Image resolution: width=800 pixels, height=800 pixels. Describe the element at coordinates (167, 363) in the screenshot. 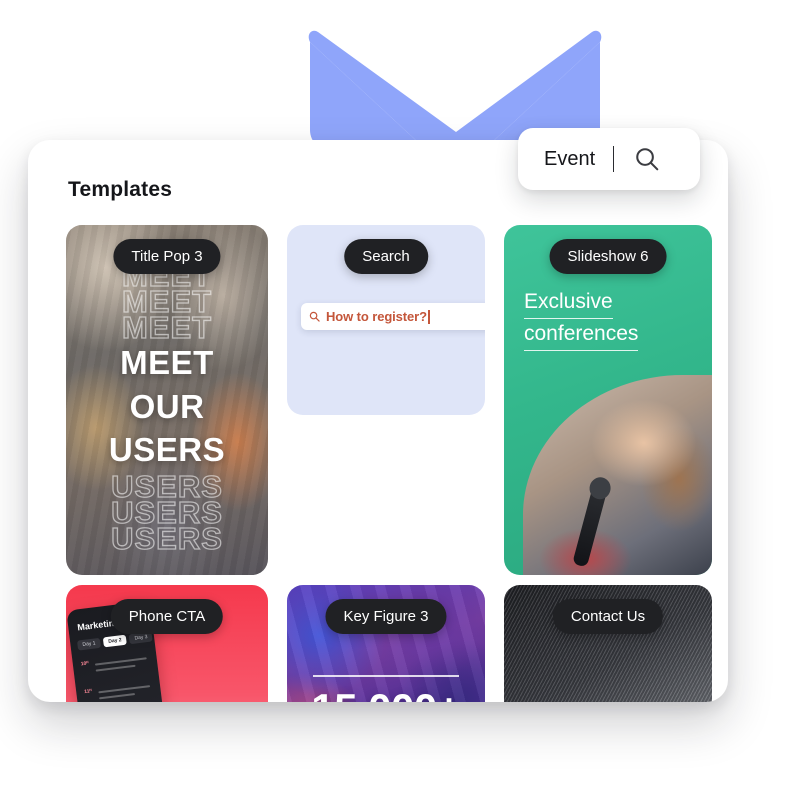

I see `headline-line-1: MEET` at that location.